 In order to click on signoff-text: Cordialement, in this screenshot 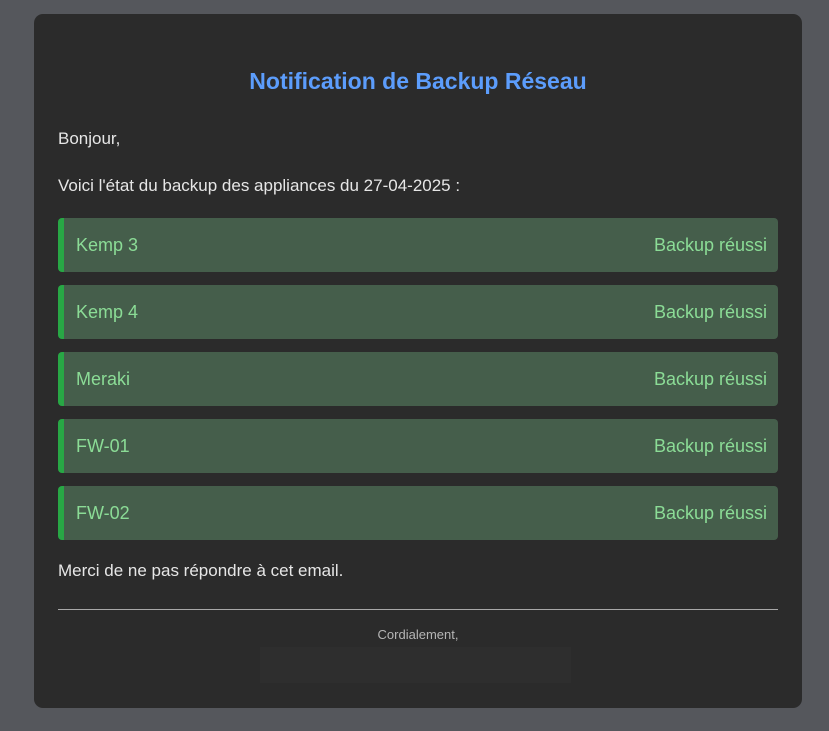, I will do `click(418, 634)`.